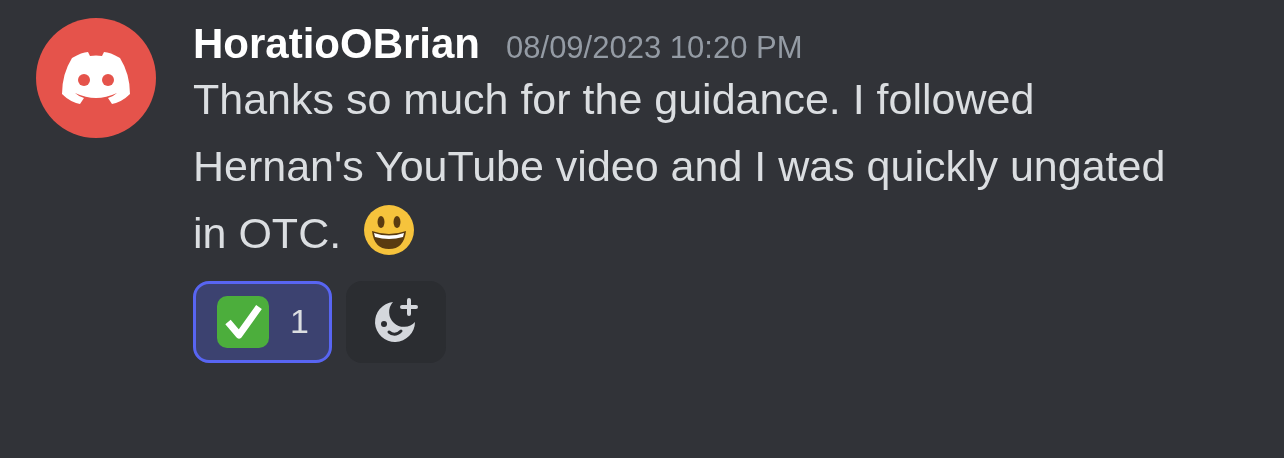  I want to click on add-reaction-button, so click(395, 321).